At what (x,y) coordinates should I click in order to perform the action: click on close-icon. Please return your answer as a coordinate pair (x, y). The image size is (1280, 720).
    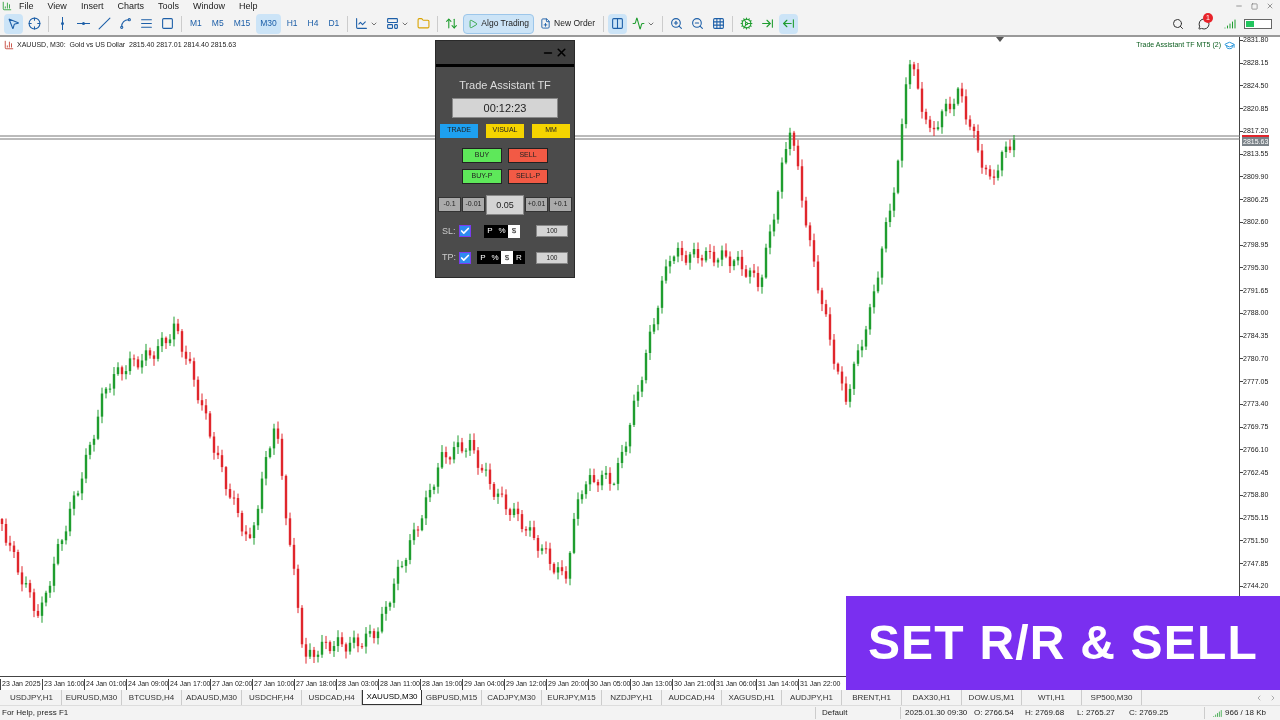
    Looking at the image, I should click on (1270, 6).